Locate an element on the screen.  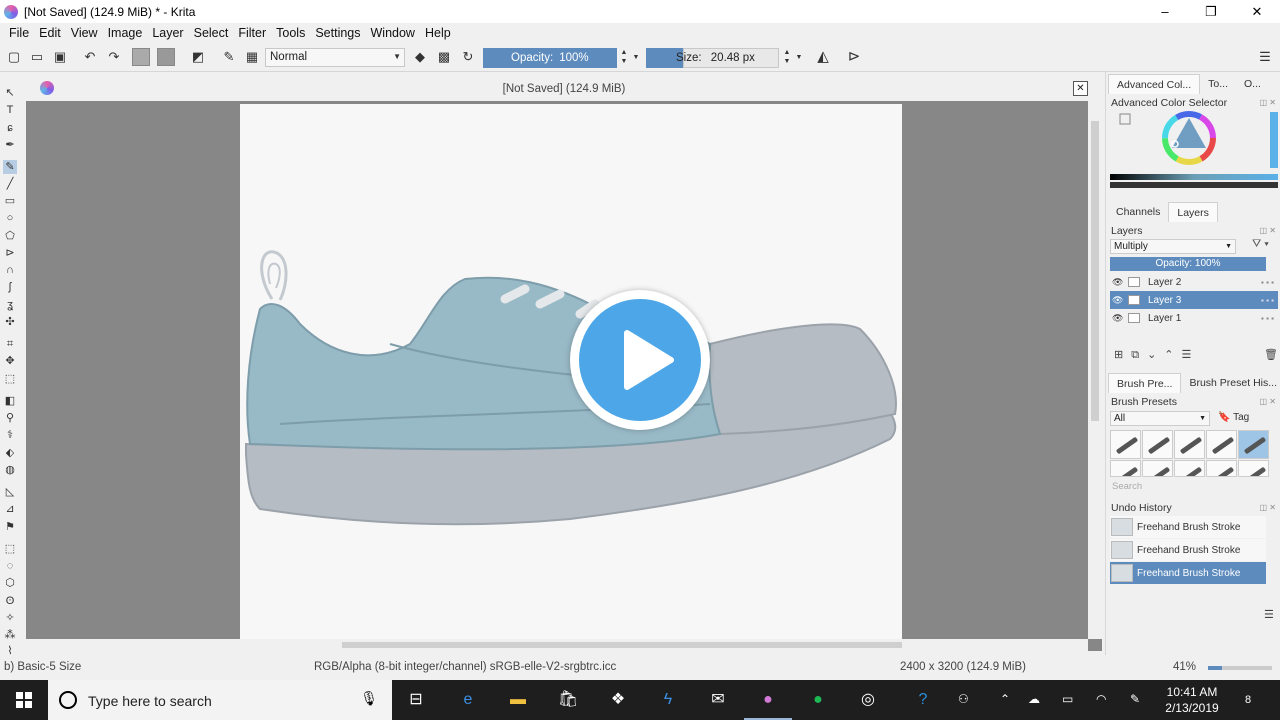
undo-icon: ↶ is located at coordinates (90, 57).